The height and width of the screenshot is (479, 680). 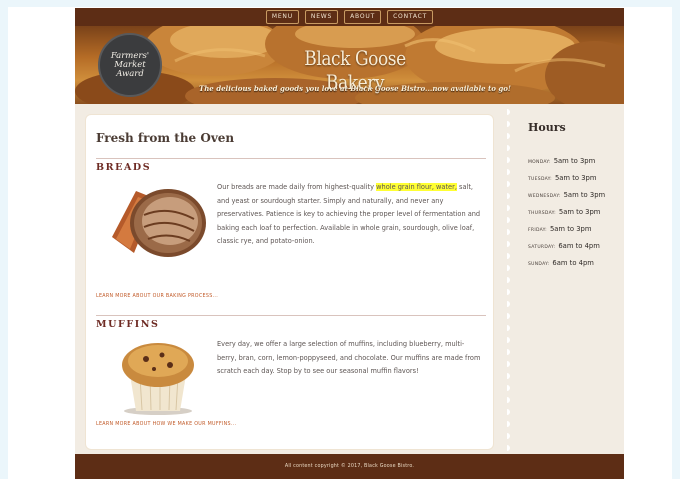 What do you see at coordinates (416, 187) in the screenshot?
I see `highlighted-text: whole grain flour, water,` at bounding box center [416, 187].